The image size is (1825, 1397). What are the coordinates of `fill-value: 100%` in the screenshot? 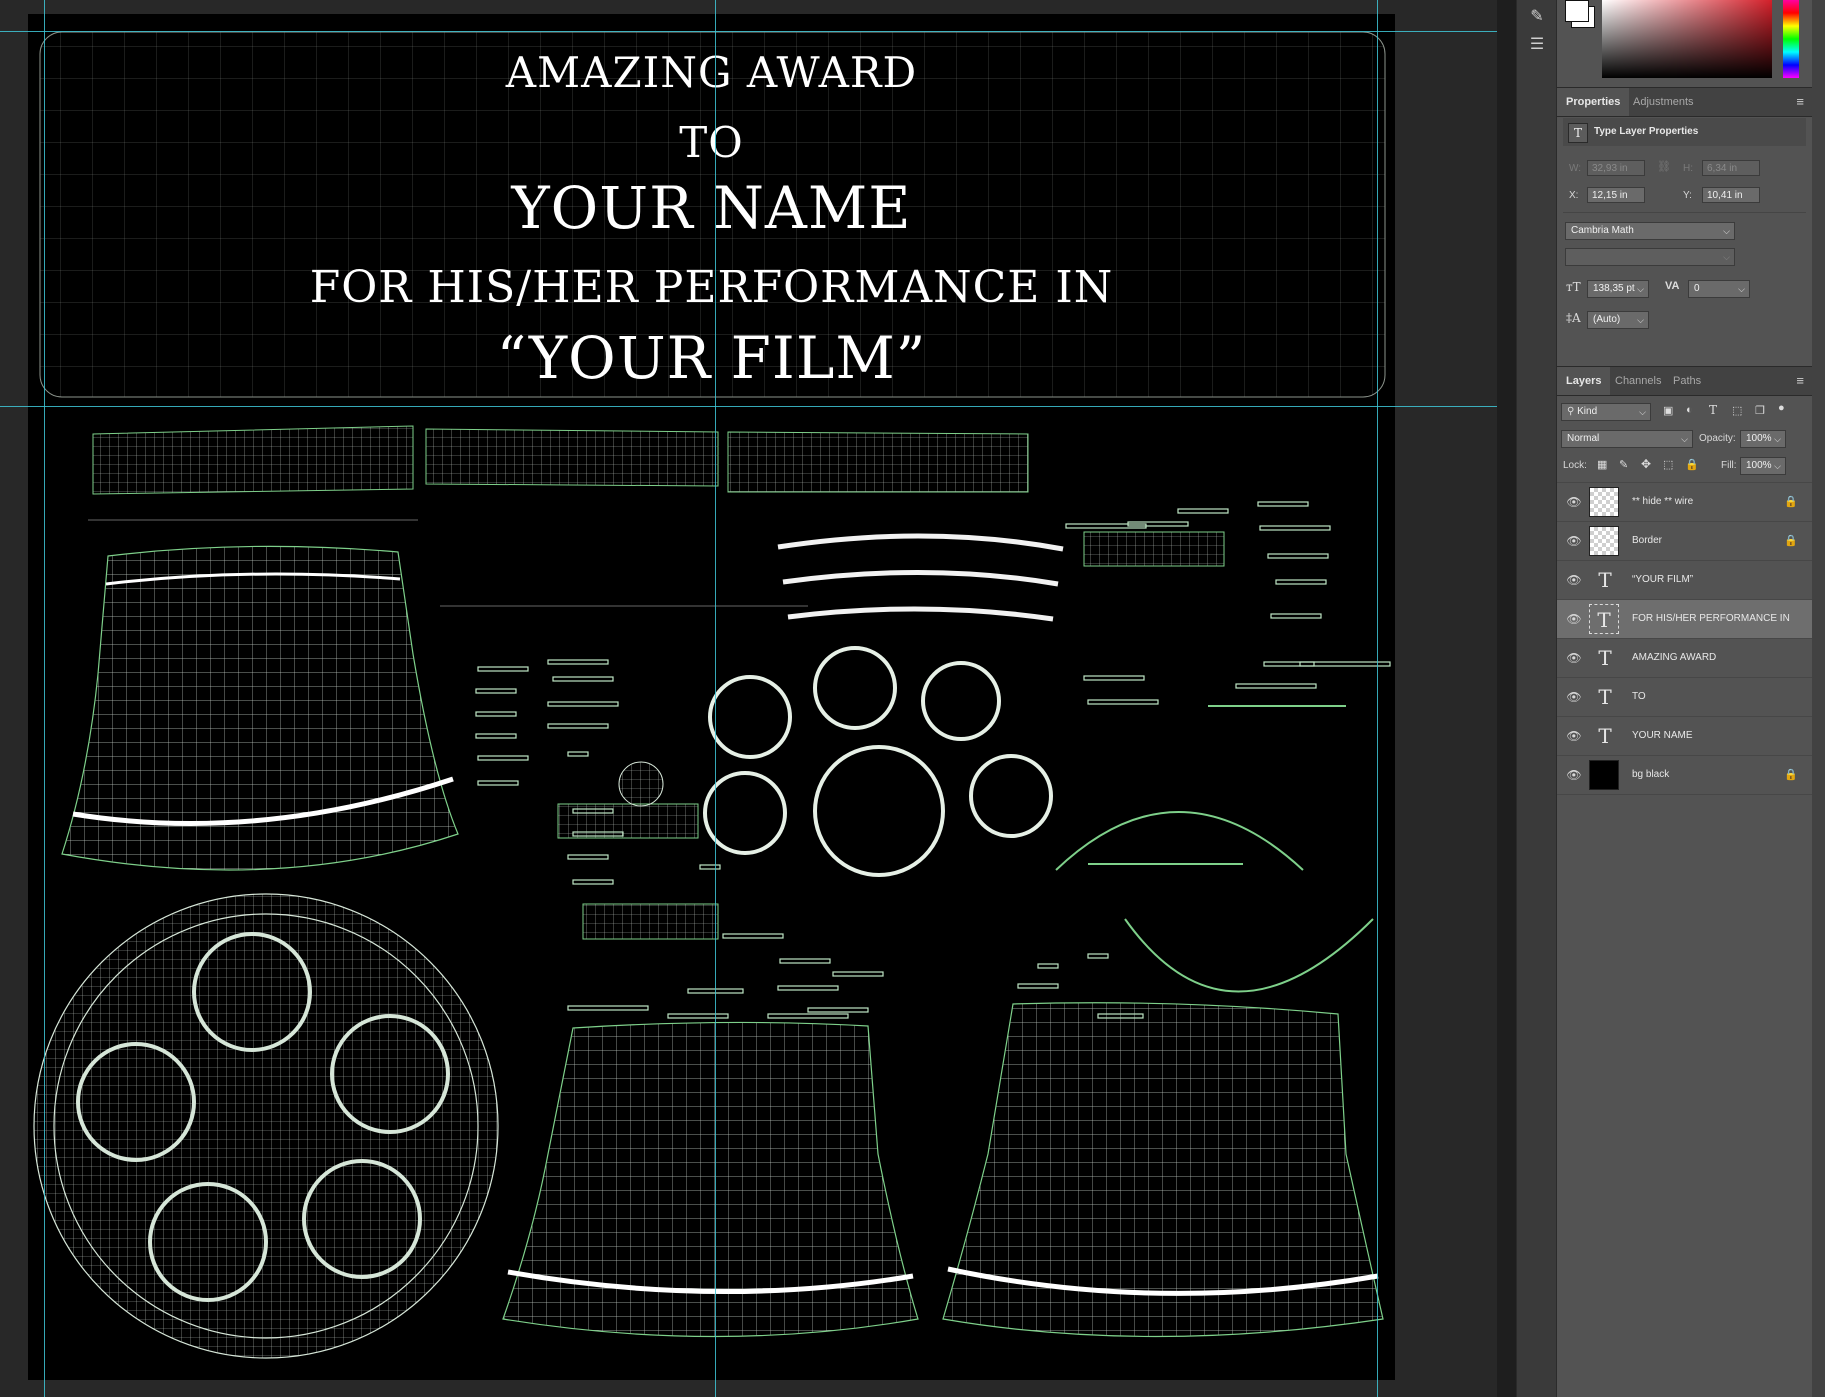 It's located at (1759, 465).